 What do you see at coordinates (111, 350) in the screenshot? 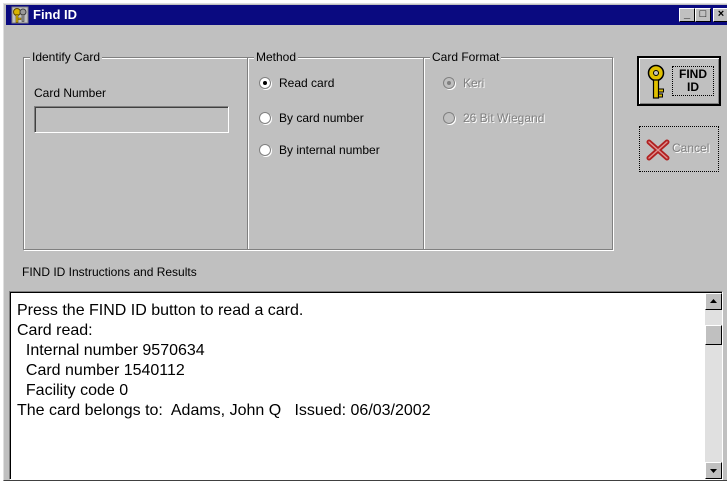
I see `results-line: Internal number 9570634` at bounding box center [111, 350].